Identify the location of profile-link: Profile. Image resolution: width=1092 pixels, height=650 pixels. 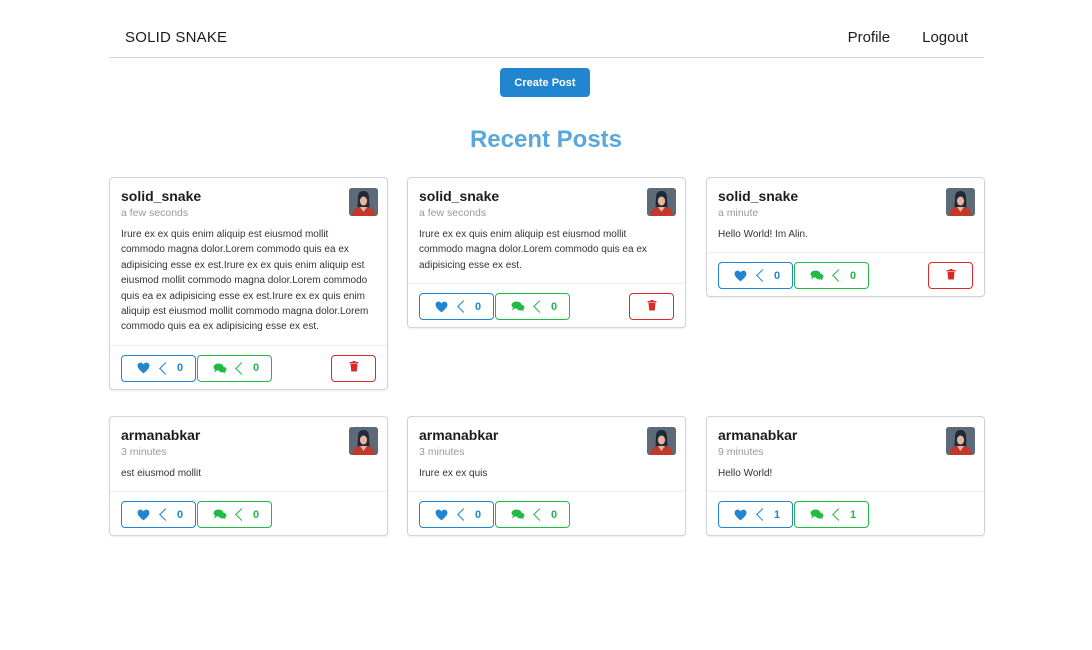
(869, 37).